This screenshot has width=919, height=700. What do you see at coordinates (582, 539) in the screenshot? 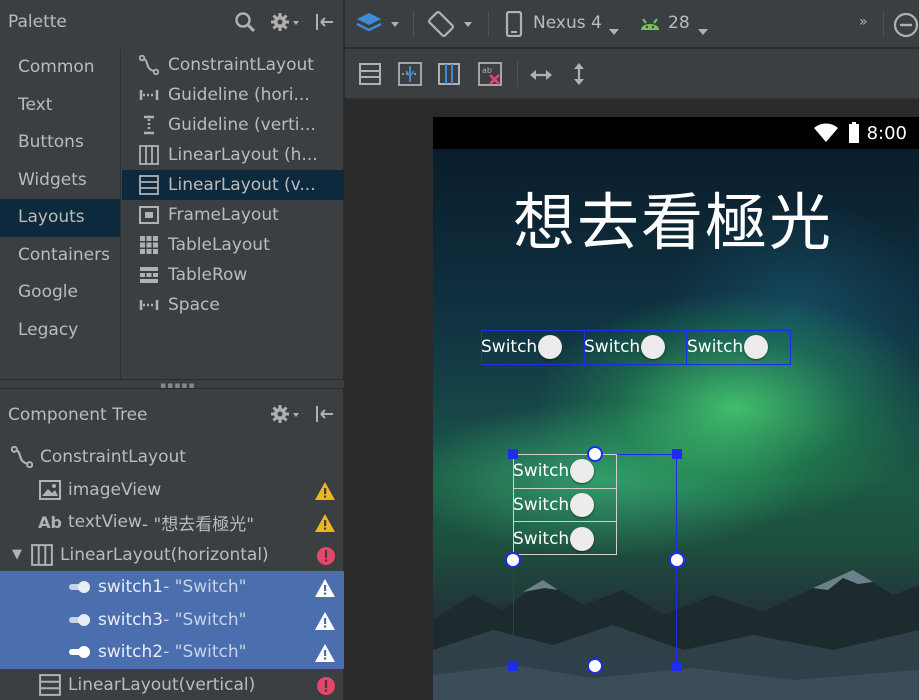
I see `switch-thumb` at bounding box center [582, 539].